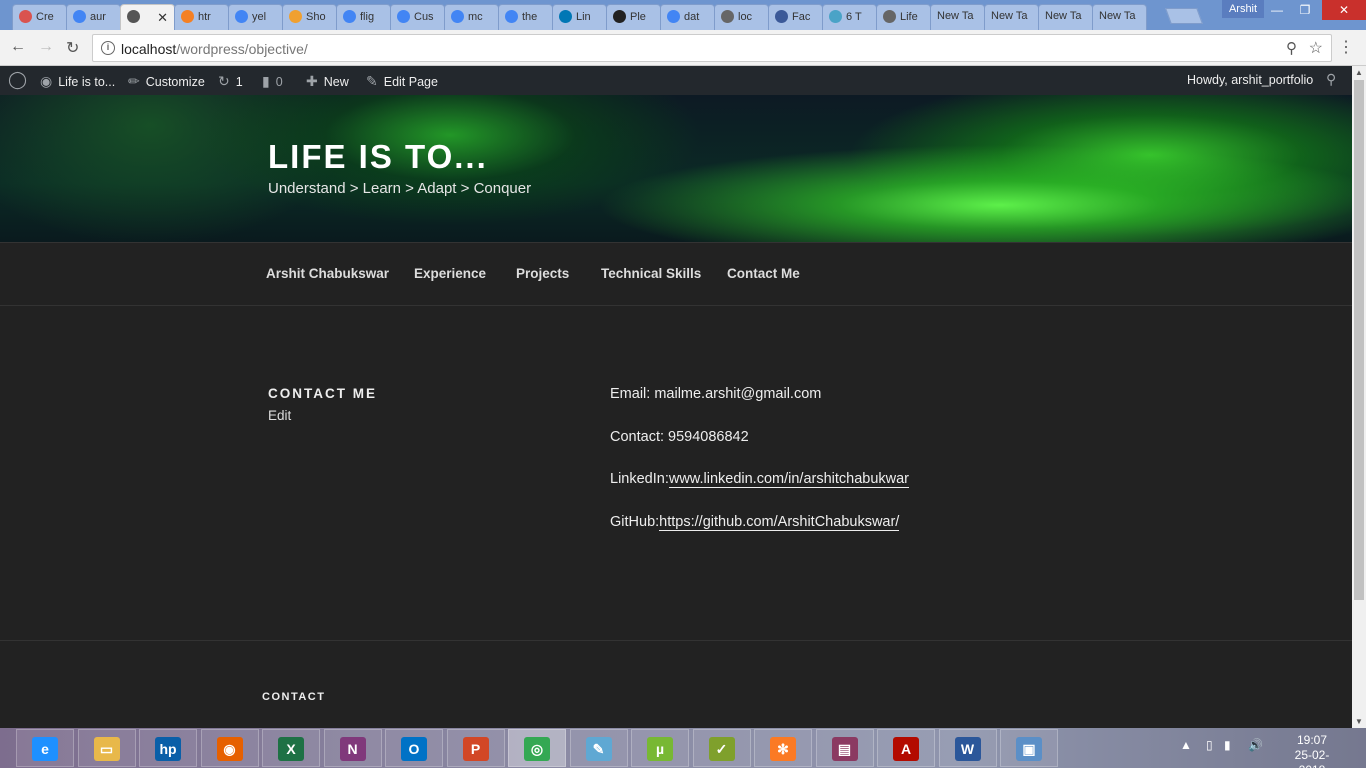 Image resolution: width=1366 pixels, height=768 pixels. Describe the element at coordinates (17, 80) in the screenshot. I see `wordpress-logo-icon: ◯` at that location.